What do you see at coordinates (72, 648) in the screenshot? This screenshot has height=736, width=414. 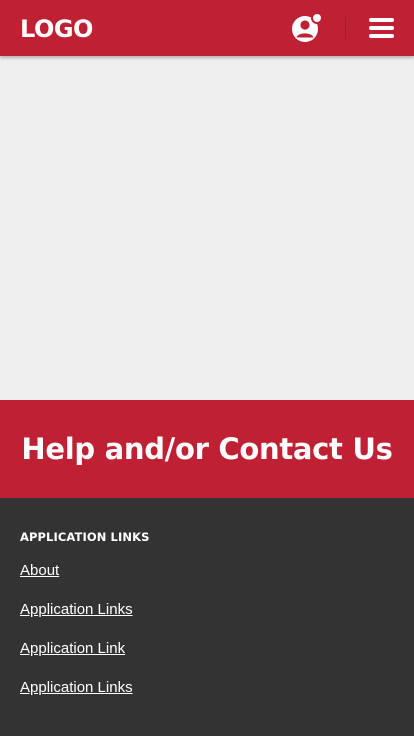 I see `footer-link-application-link: Application Link` at bounding box center [72, 648].